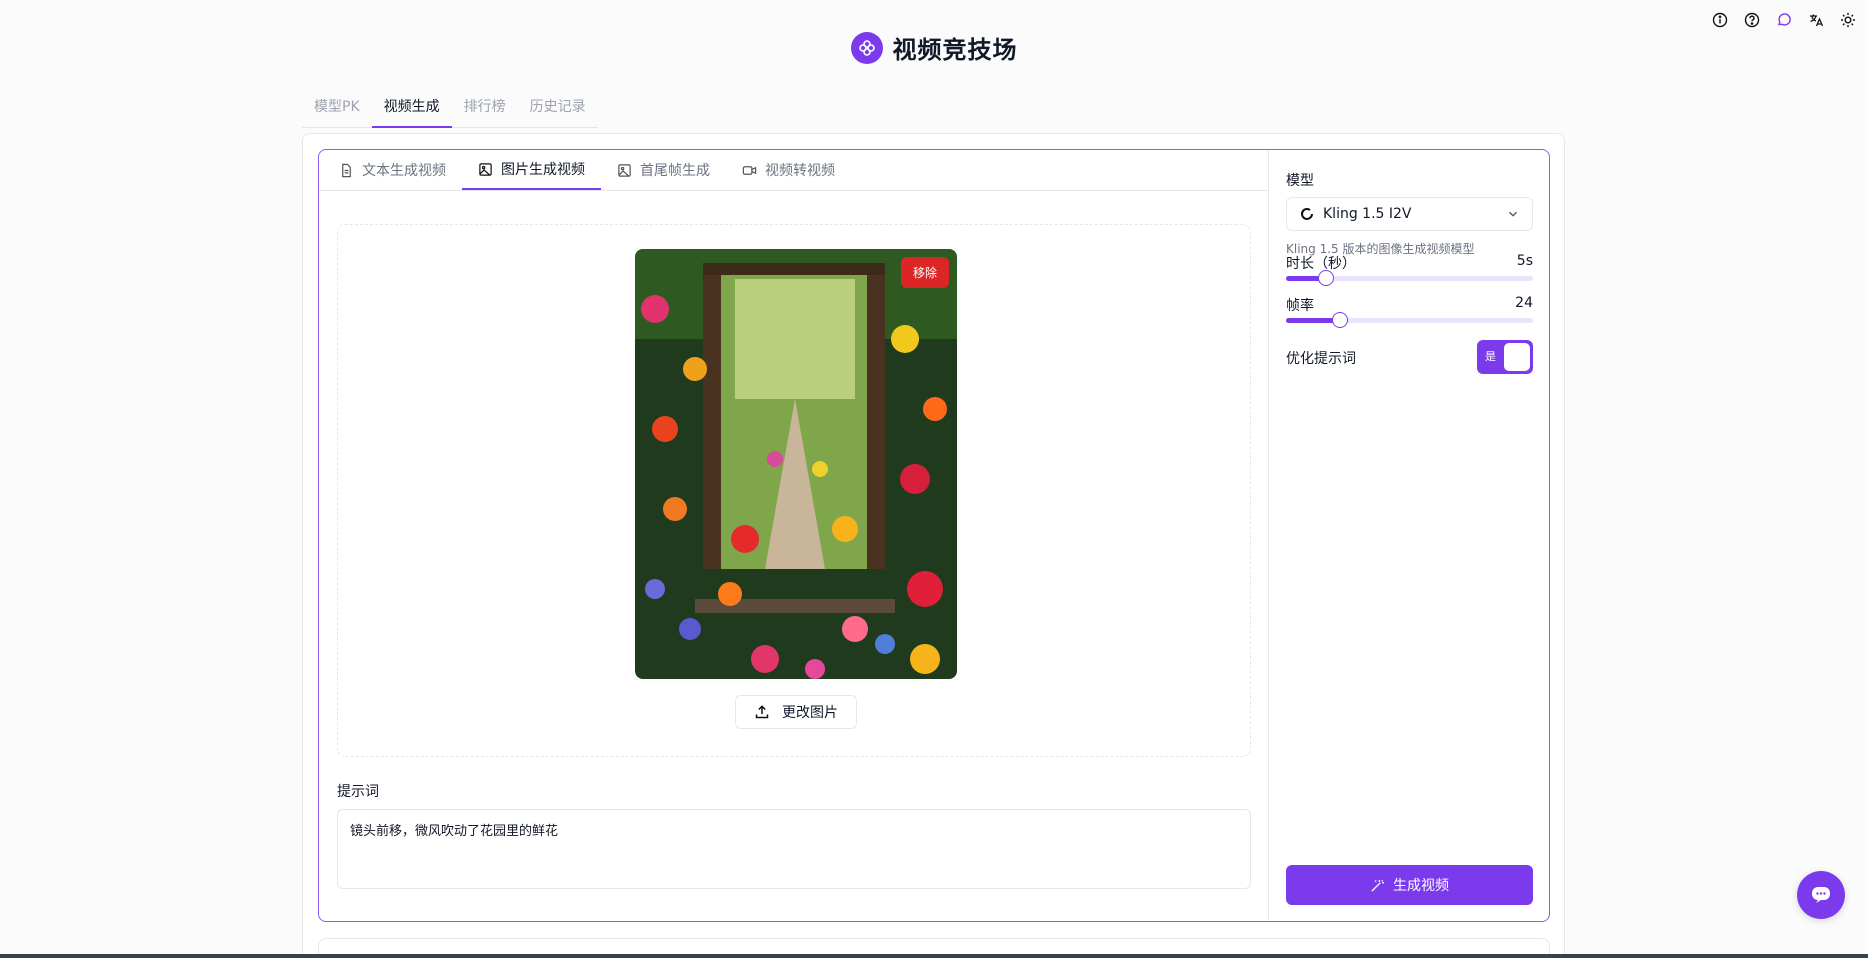  Describe the element at coordinates (800, 171) in the screenshot. I see `tab-label: 视频转视频` at that location.